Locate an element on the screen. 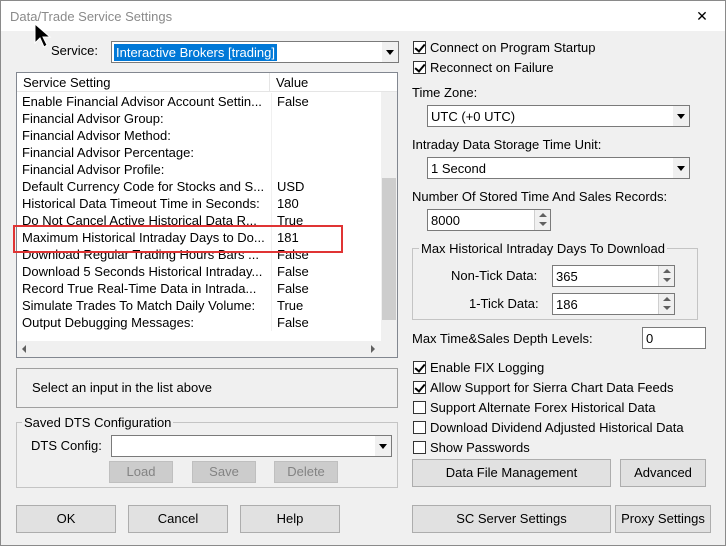  forex-label: Support Alternate Forex Historical Data is located at coordinates (542, 407).